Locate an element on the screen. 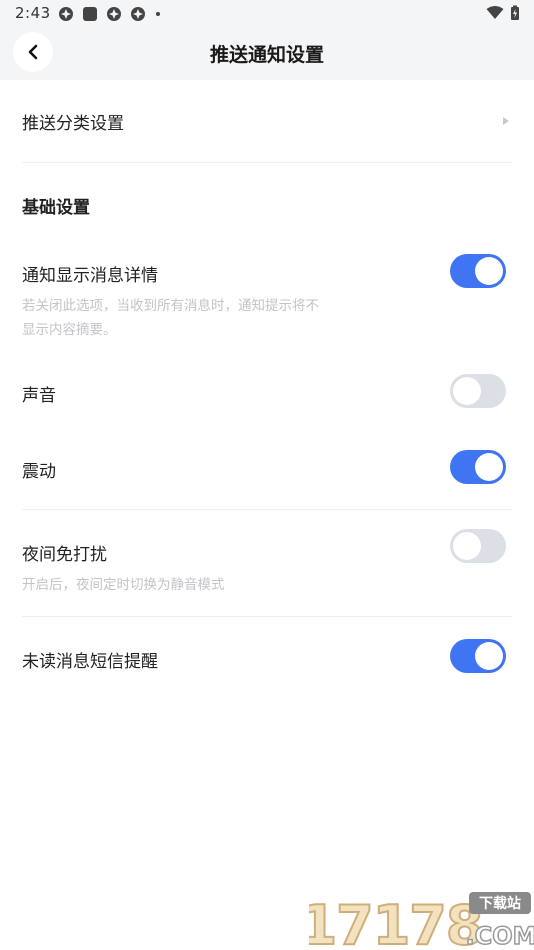  system-icons is located at coordinates (503, 13).